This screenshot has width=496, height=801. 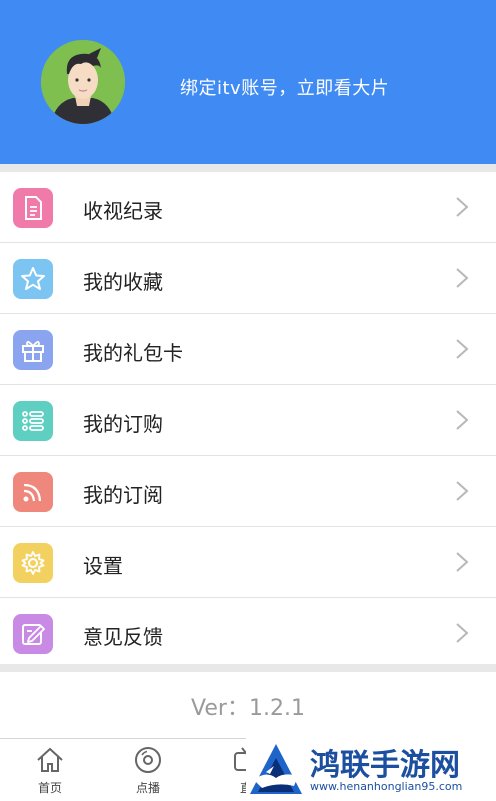 What do you see at coordinates (123, 424) in the screenshot?
I see `menu-item-label: 我的订购` at bounding box center [123, 424].